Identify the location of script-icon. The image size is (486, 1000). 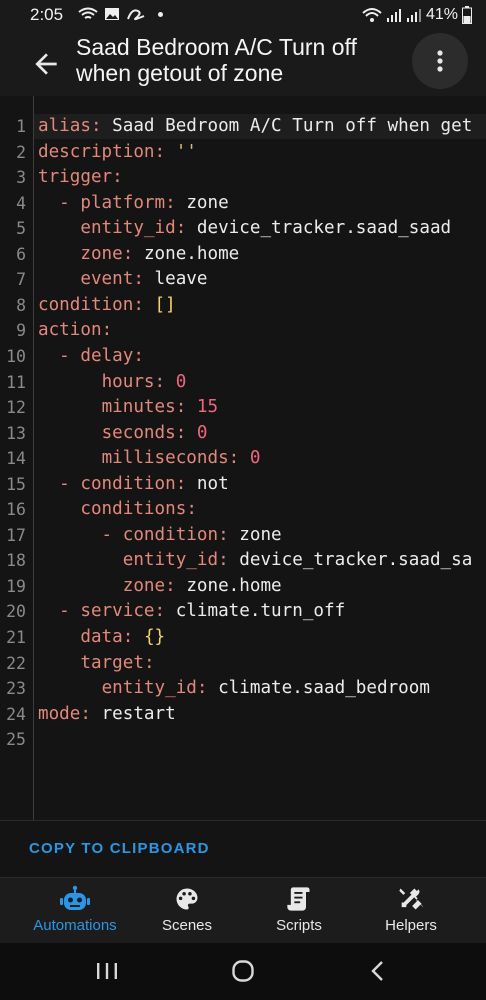
(298, 899).